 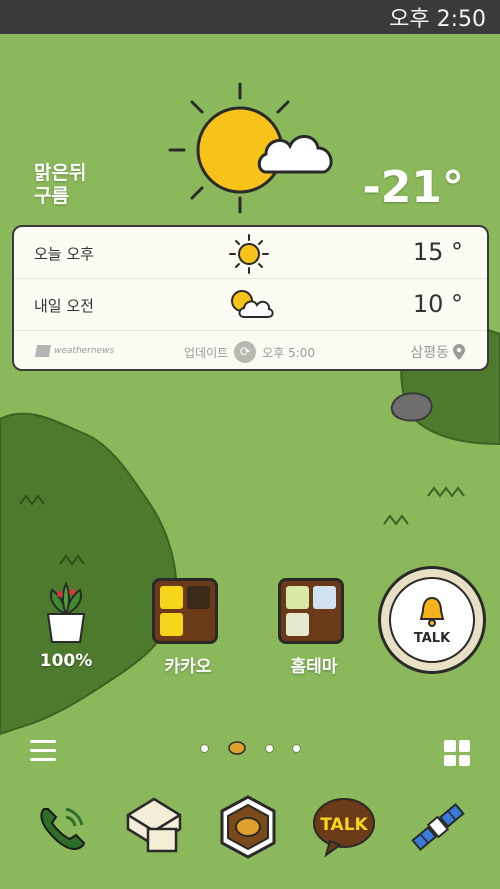 What do you see at coordinates (411, 407) in the screenshot?
I see `rock-icon` at bounding box center [411, 407].